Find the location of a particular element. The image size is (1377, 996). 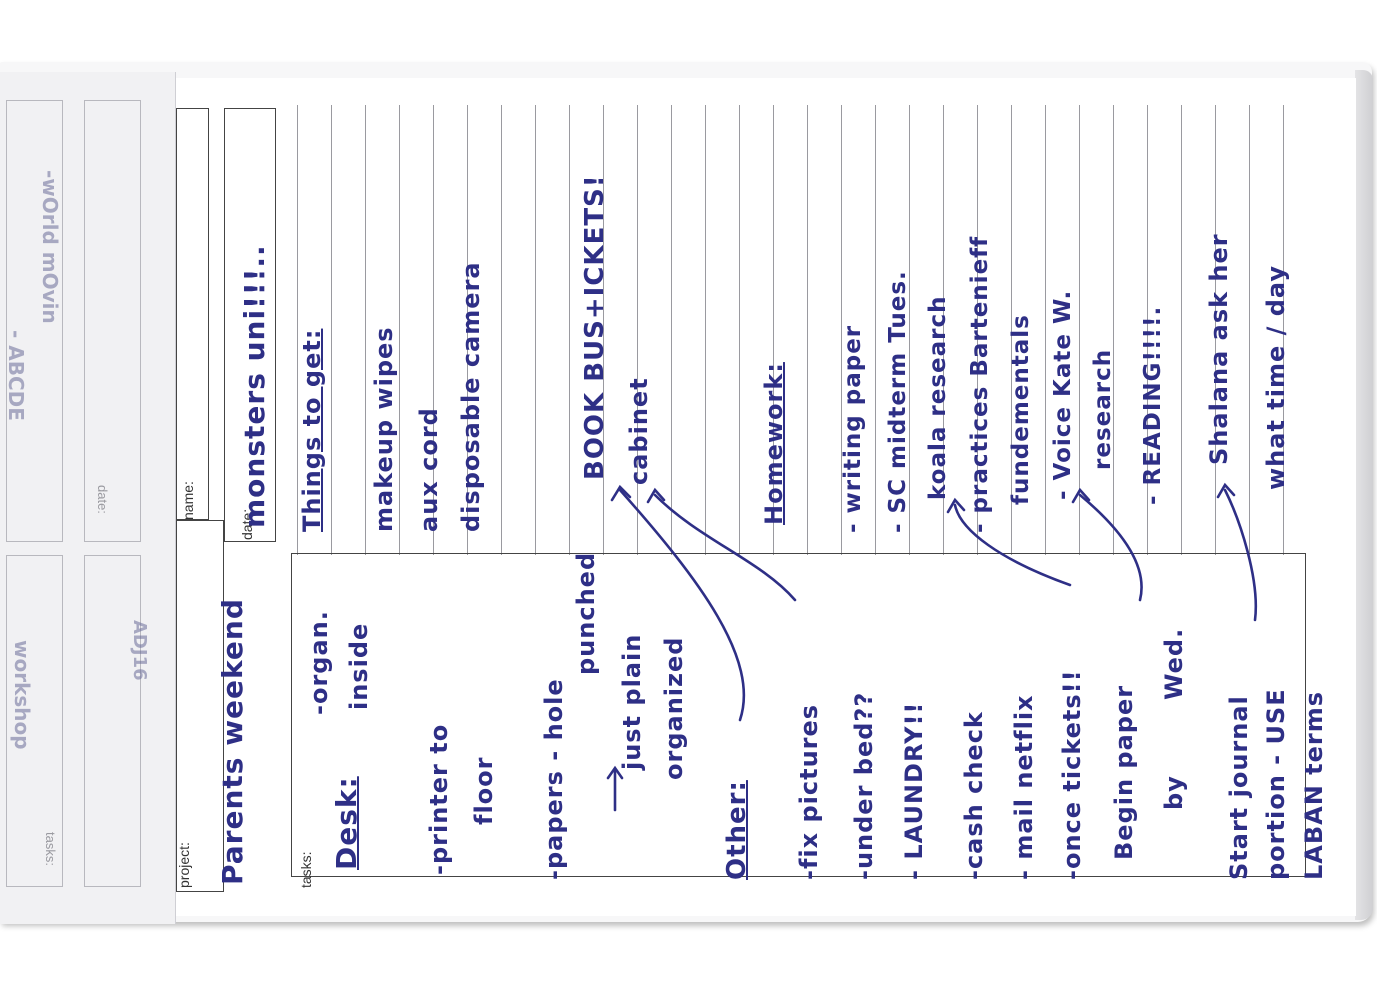

arrow-just-plain-to-book is located at coordinates (682, 605).